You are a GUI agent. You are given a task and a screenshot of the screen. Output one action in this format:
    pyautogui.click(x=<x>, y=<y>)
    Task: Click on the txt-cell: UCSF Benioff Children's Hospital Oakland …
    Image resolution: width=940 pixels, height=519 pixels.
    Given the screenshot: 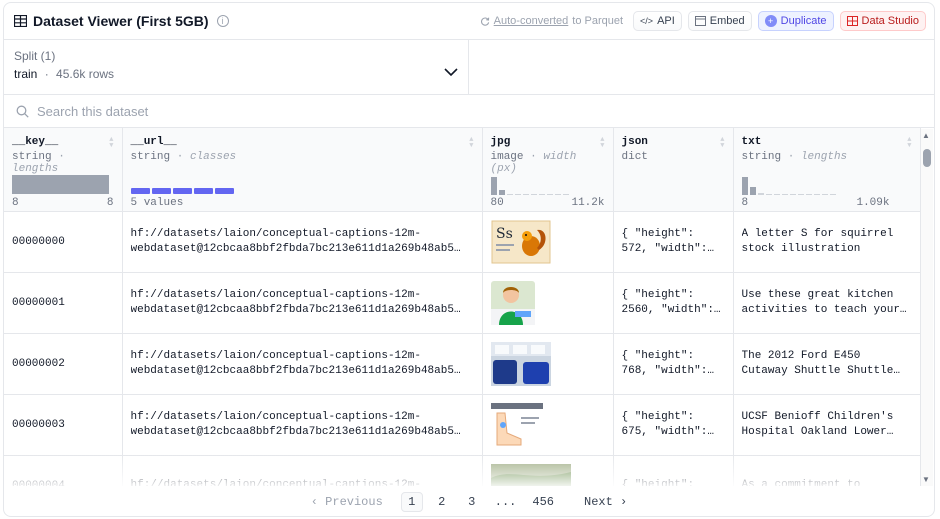 What is the action you would take?
    pyautogui.click(x=827, y=425)
    